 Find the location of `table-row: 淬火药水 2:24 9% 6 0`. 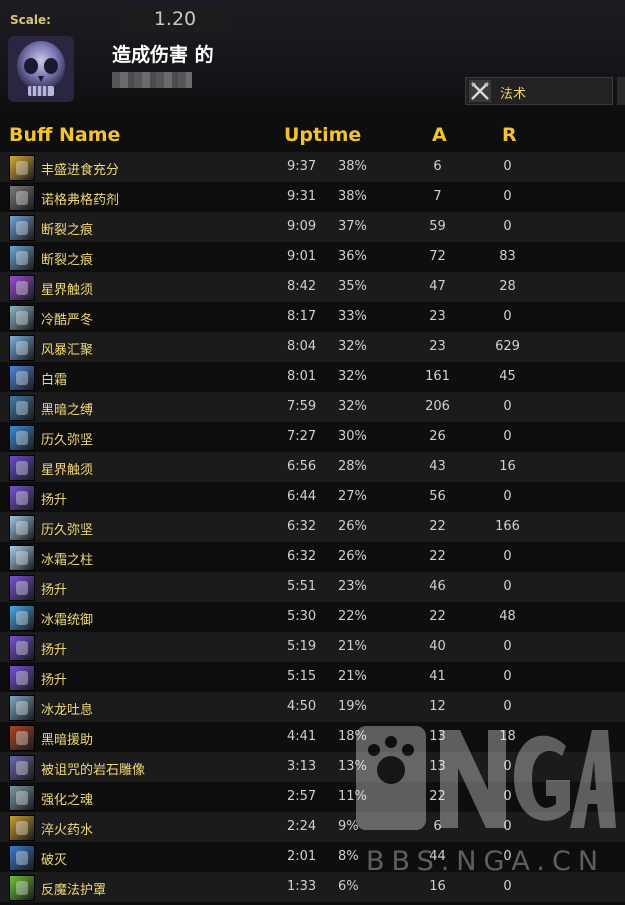

table-row: 淬火药水 2:24 9% 6 0 is located at coordinates (312, 827).